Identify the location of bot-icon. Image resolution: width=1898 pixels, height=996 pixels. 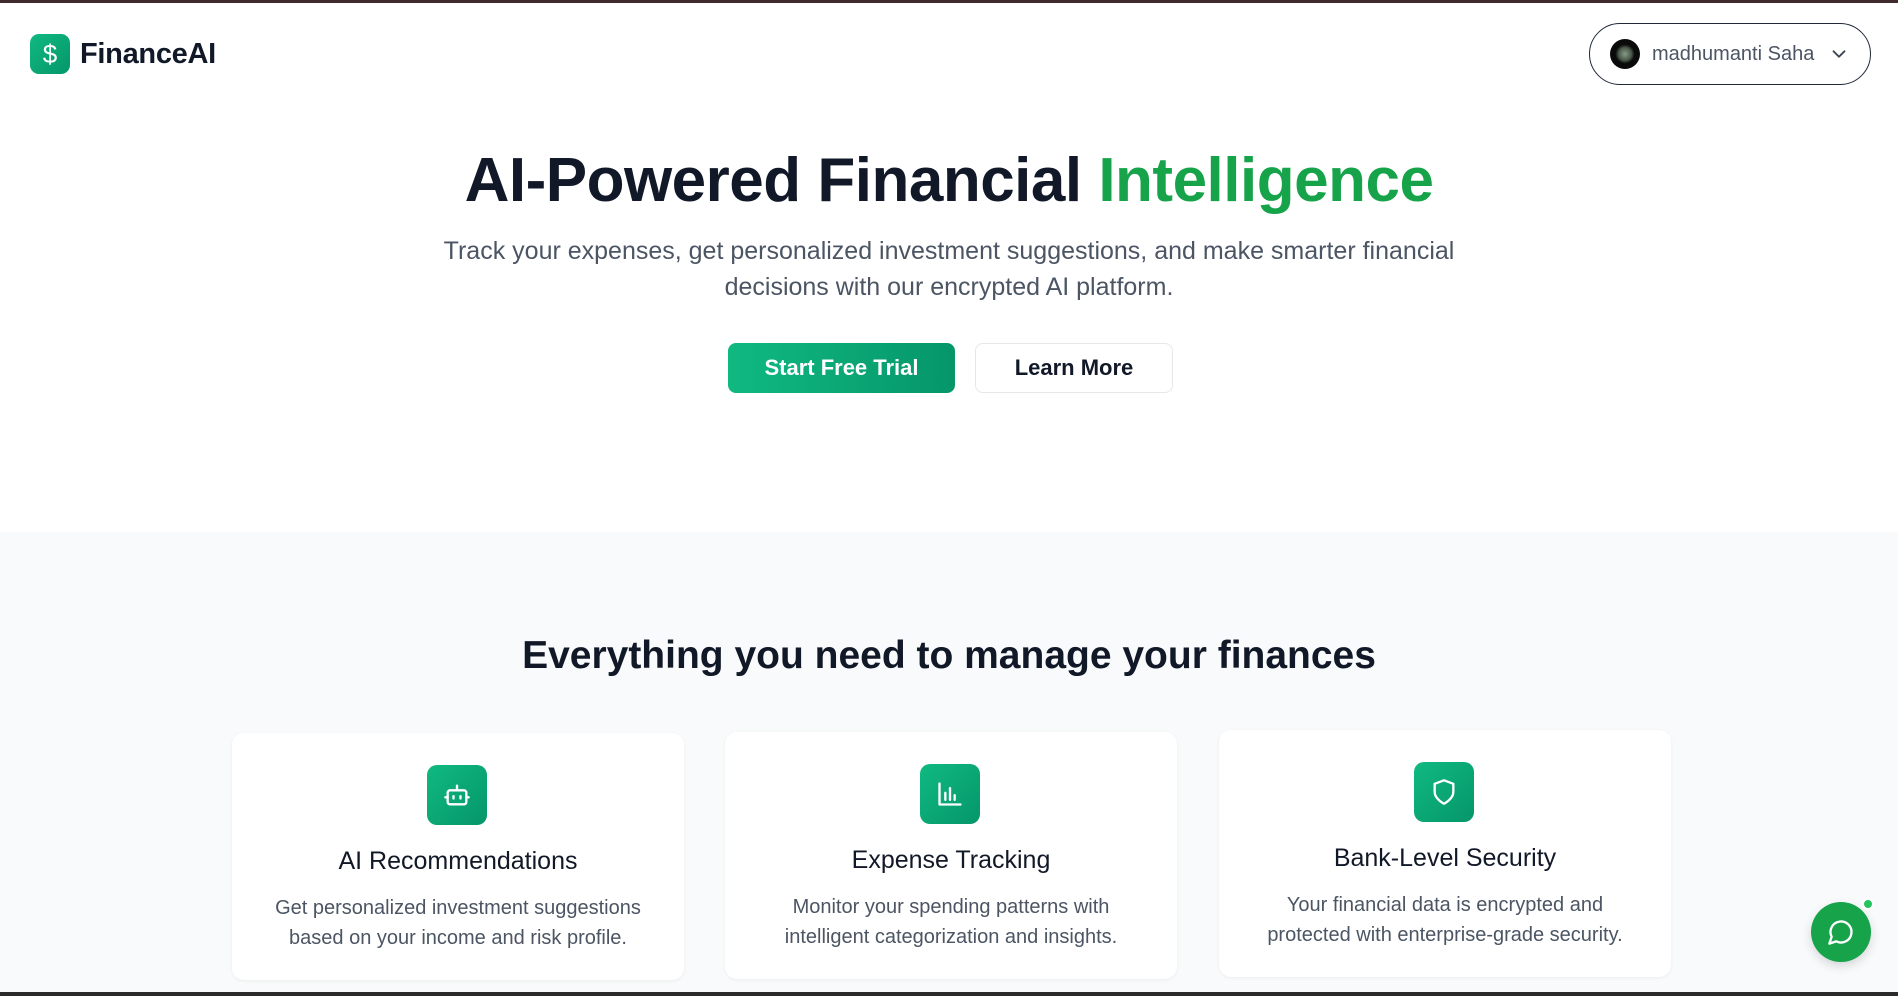
(457, 795).